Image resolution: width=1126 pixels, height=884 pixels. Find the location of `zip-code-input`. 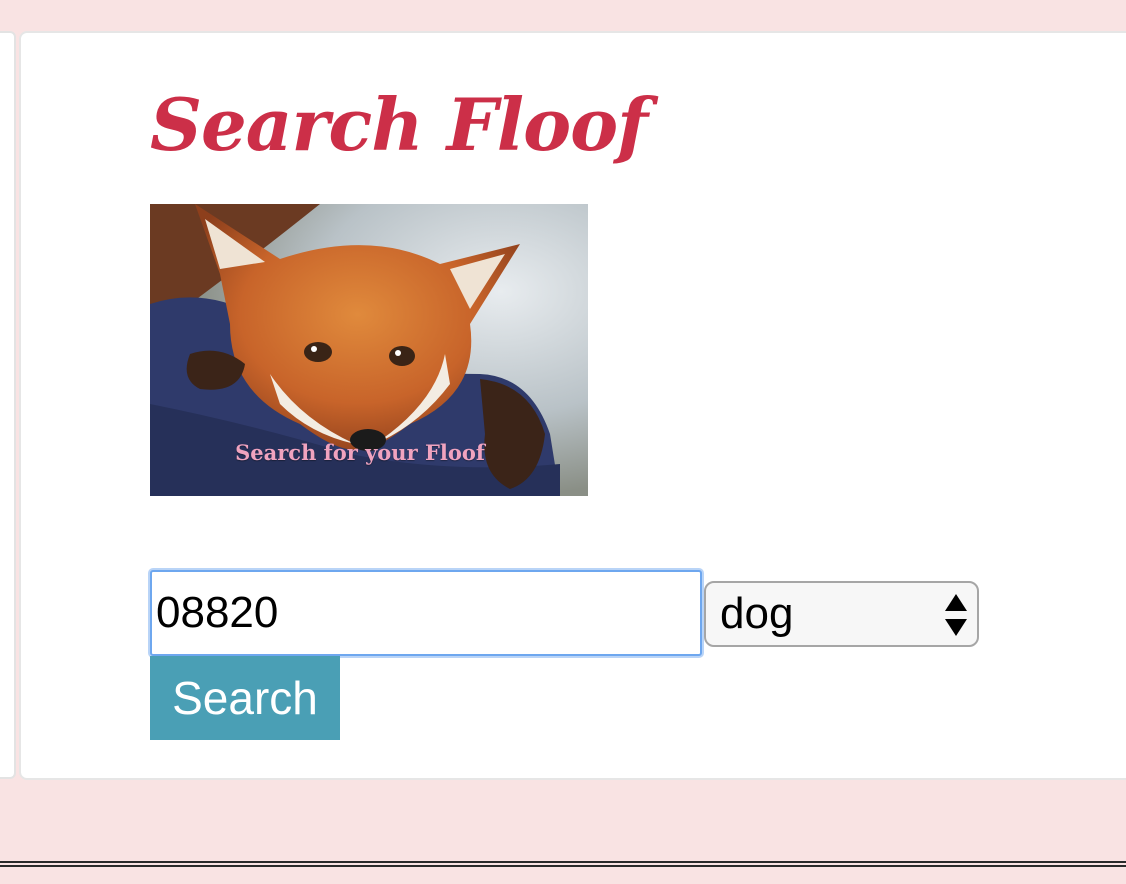

zip-code-input is located at coordinates (426, 613).